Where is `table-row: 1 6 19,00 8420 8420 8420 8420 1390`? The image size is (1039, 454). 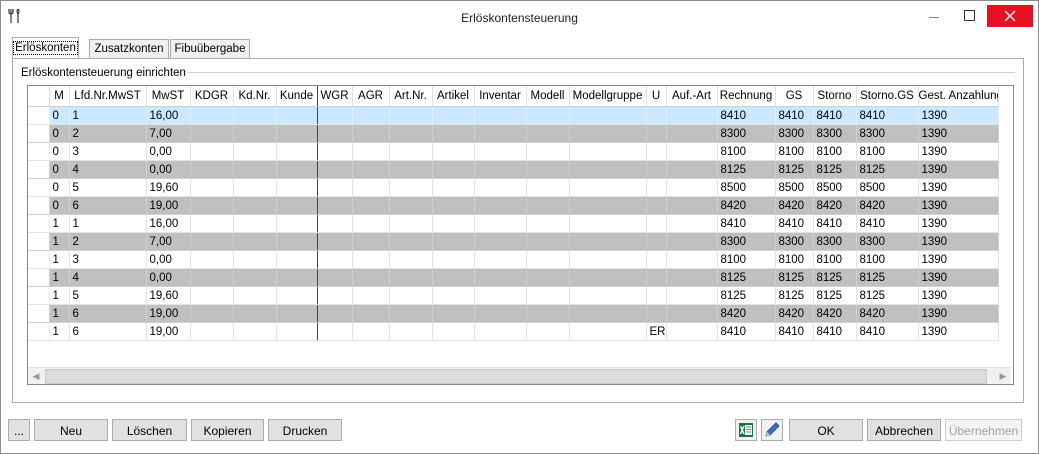
table-row: 1 6 19,00 8420 8420 8420 8420 1390 is located at coordinates (513, 313).